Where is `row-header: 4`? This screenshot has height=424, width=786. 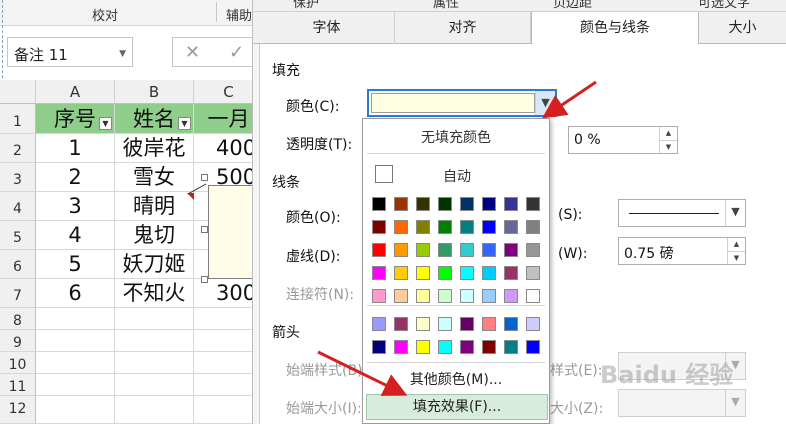
row-header: 4 is located at coordinates (18, 206).